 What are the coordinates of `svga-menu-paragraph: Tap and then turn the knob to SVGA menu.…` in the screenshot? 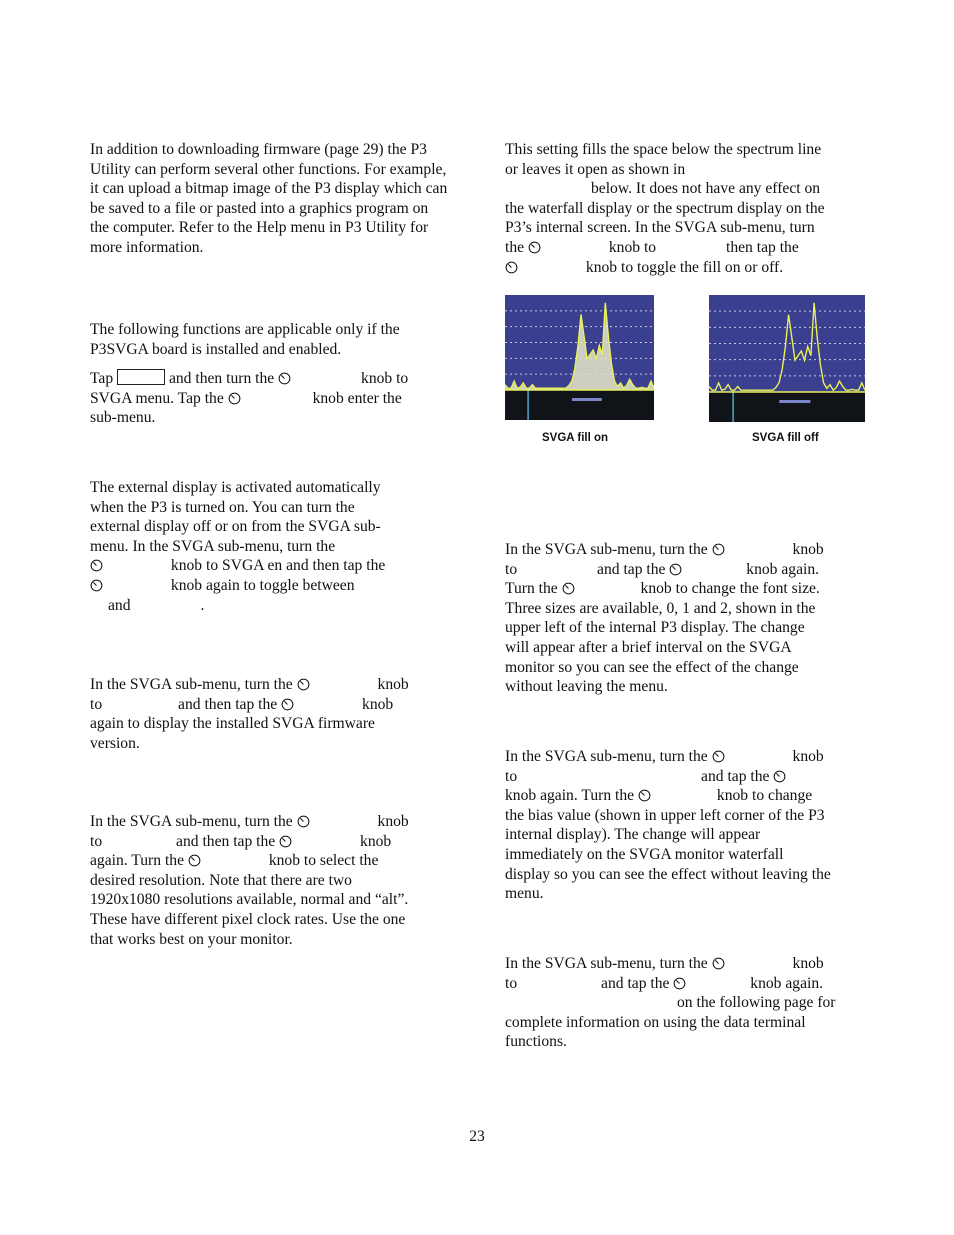 It's located at (270, 398).